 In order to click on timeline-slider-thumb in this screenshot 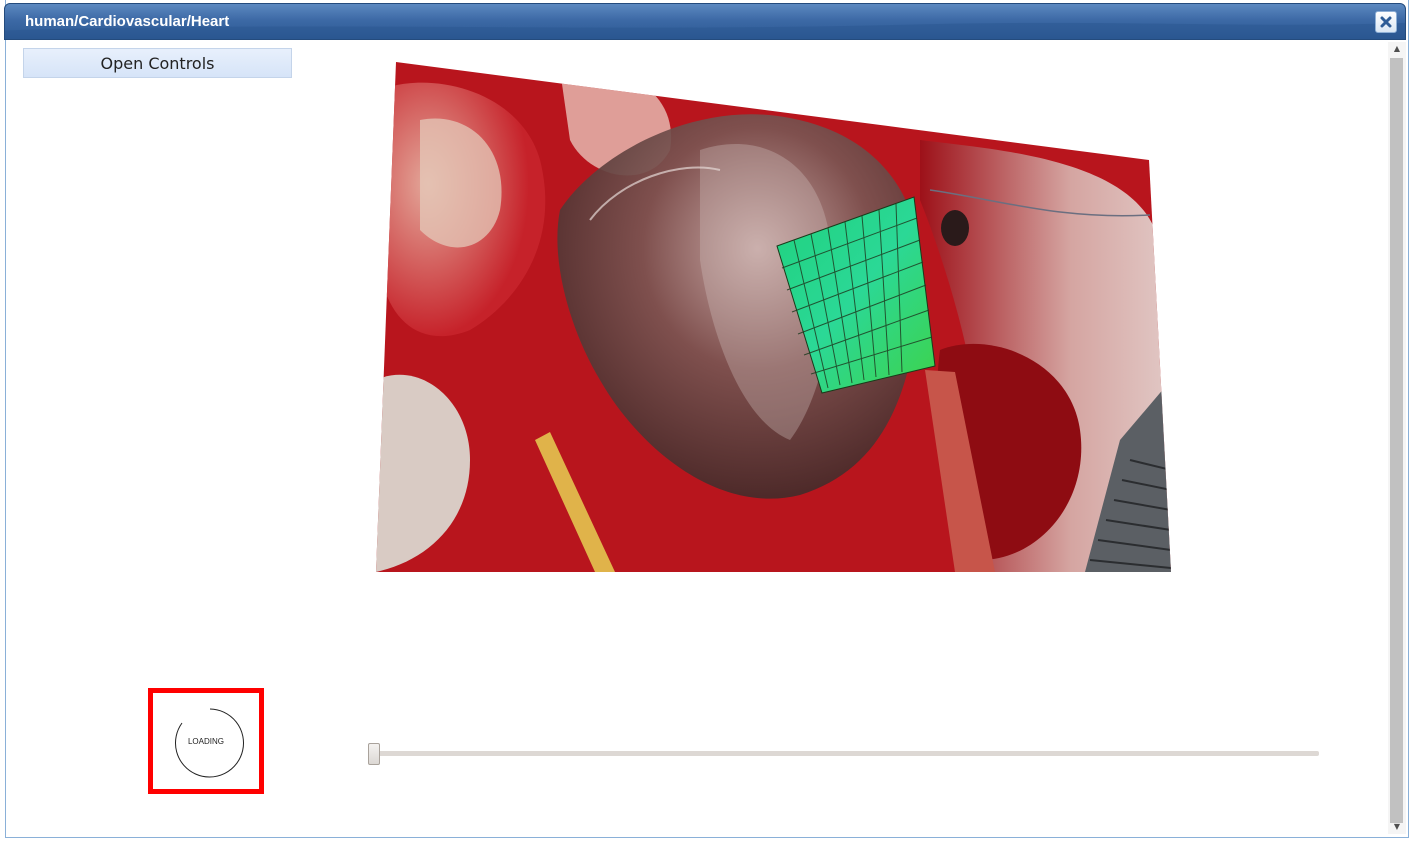, I will do `click(374, 754)`.